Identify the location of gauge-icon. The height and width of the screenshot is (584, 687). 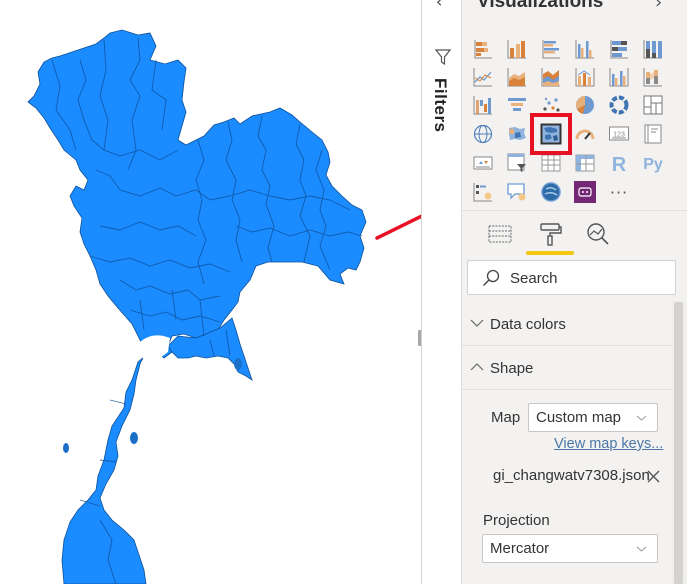
(585, 134).